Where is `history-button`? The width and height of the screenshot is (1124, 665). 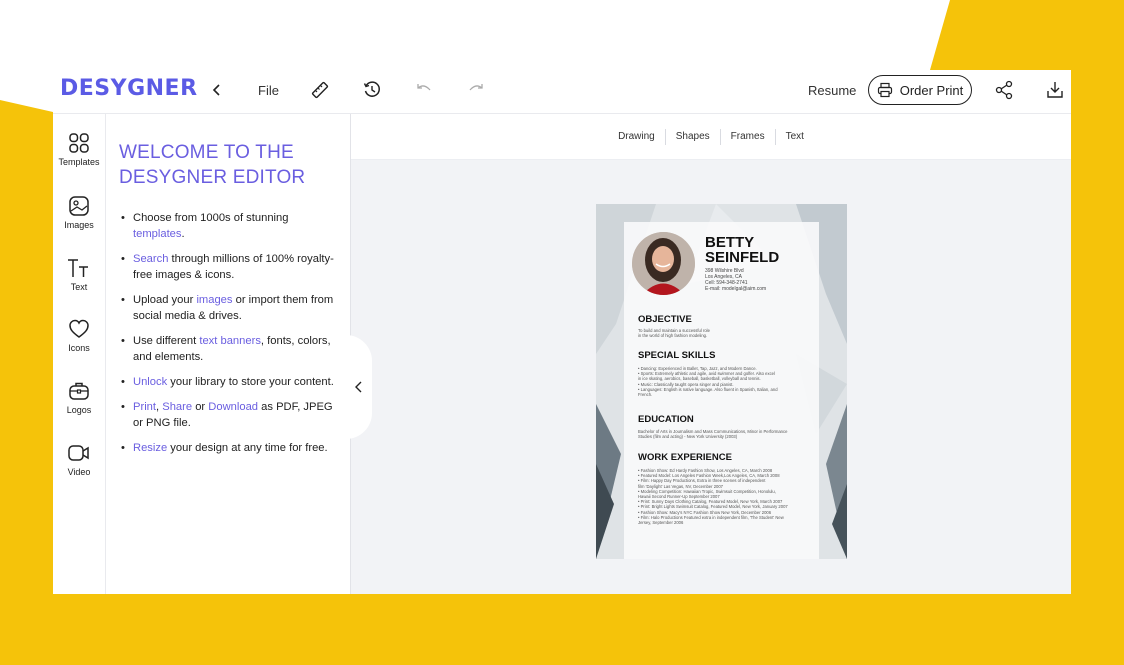
history-button is located at coordinates (372, 90).